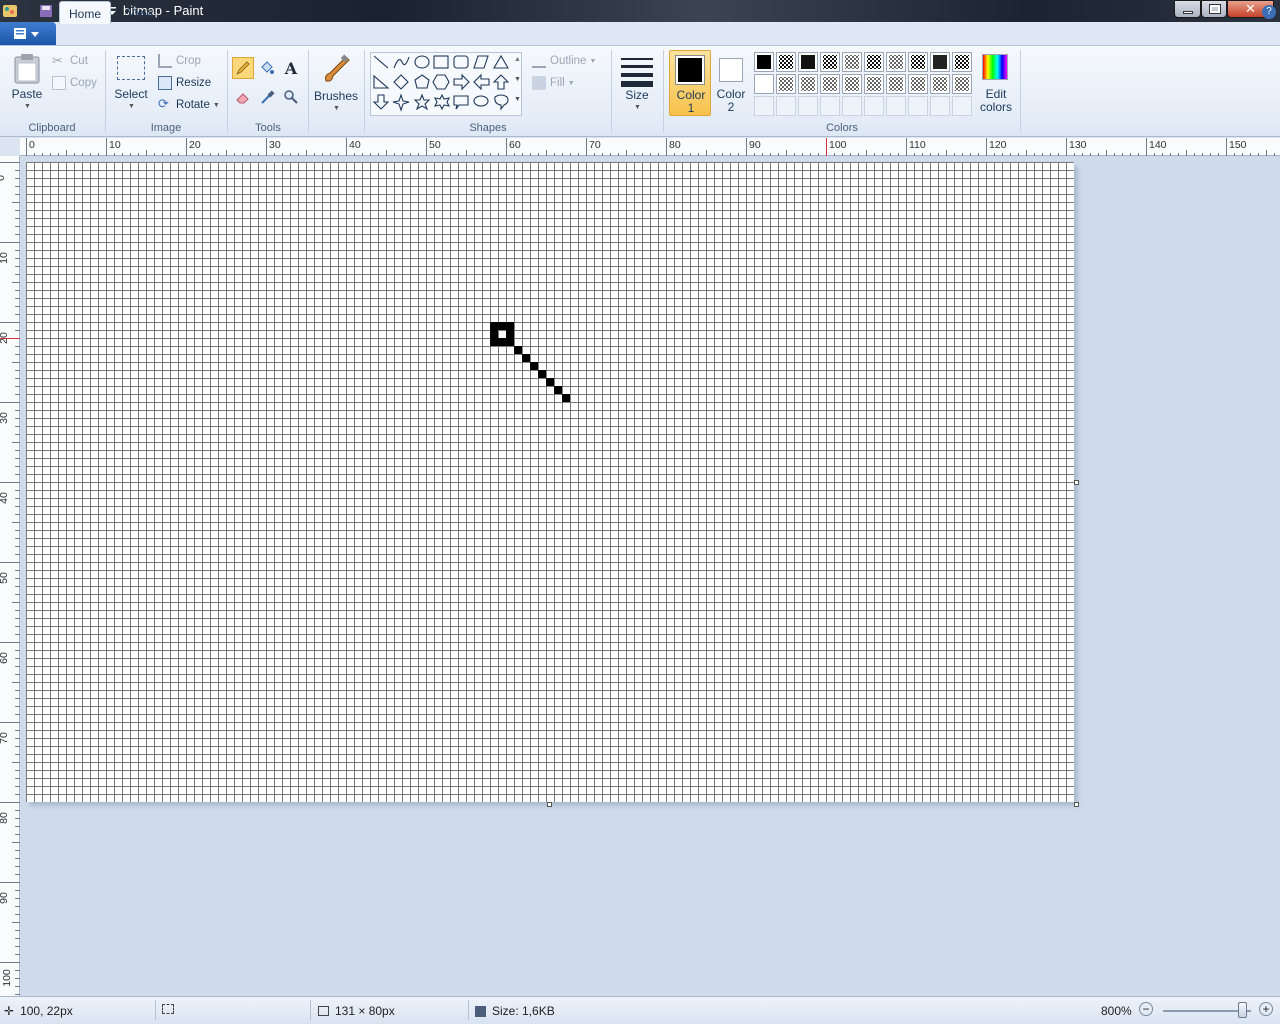  What do you see at coordinates (291, 68) in the screenshot?
I see `text-icon: A` at bounding box center [291, 68].